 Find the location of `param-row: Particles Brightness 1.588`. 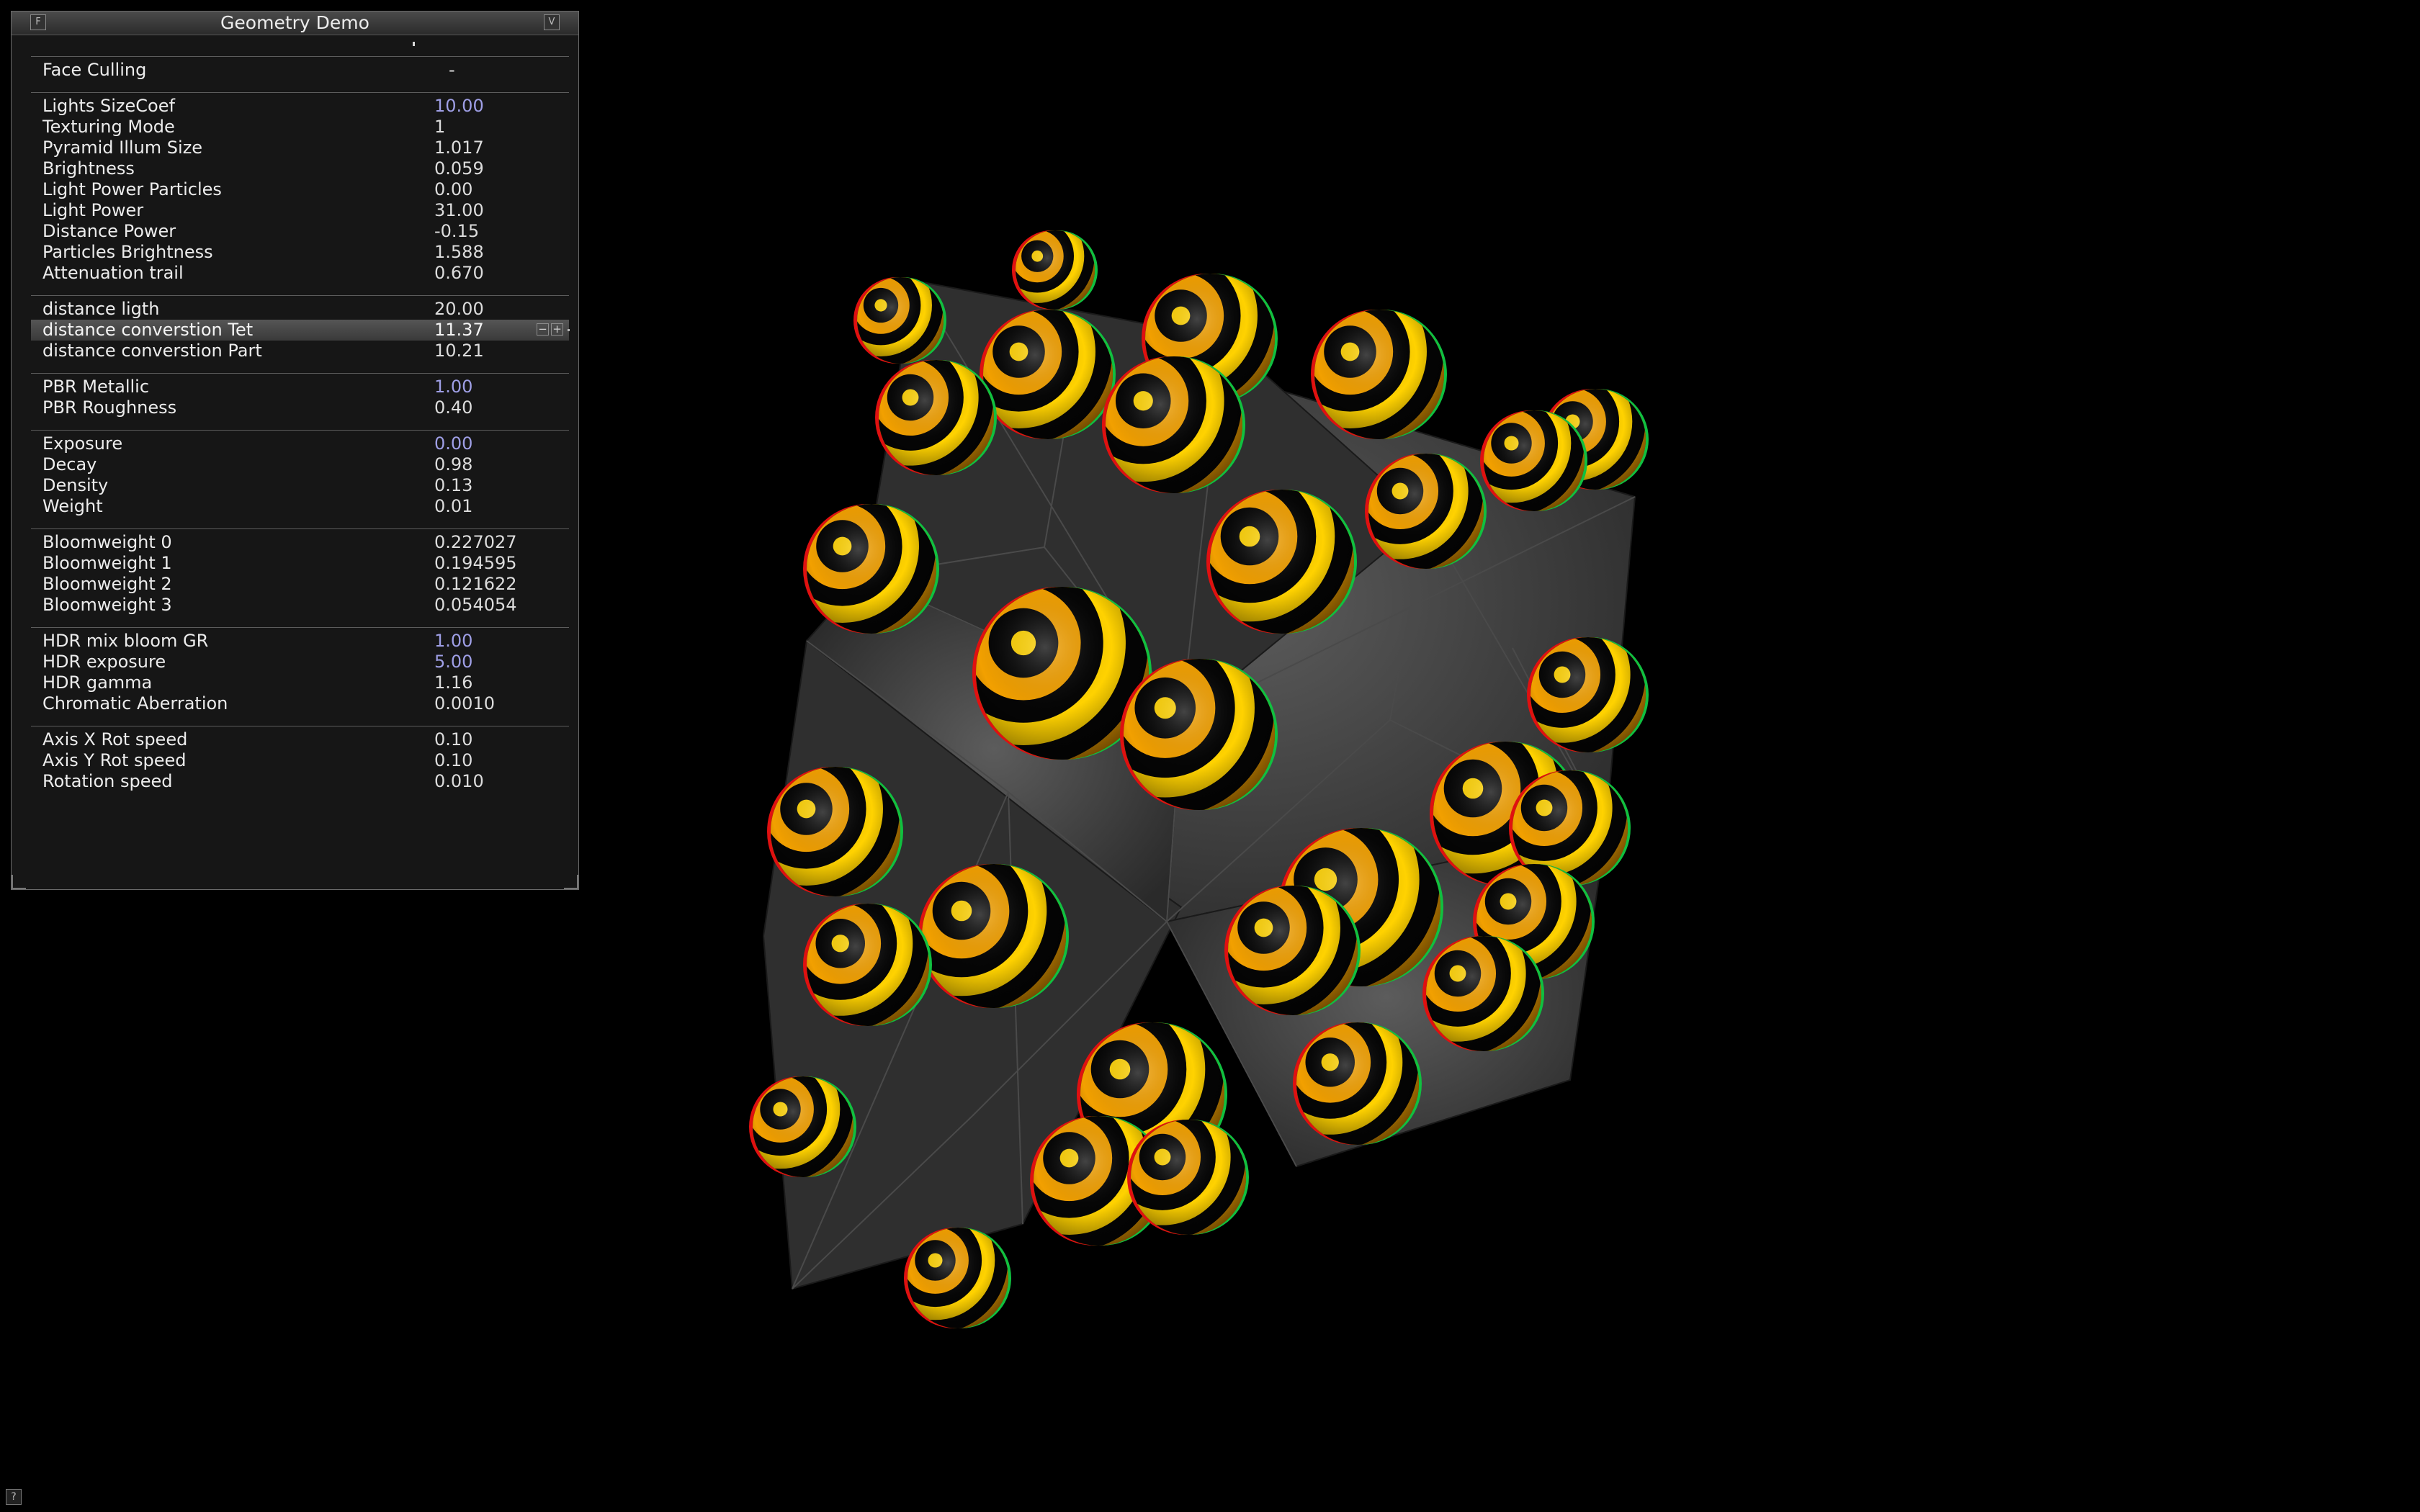

param-row: Particles Brightness 1.588 is located at coordinates (300, 252).